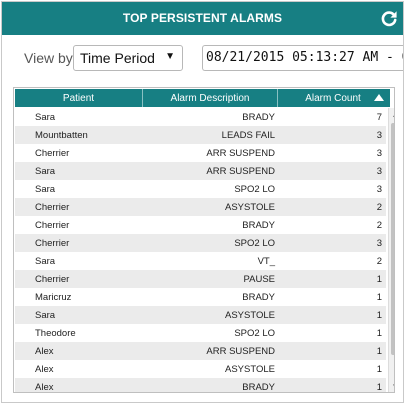 This screenshot has height=404, width=405. I want to click on table-header: Patient Alarm Description Alarm Count, so click(202, 98).